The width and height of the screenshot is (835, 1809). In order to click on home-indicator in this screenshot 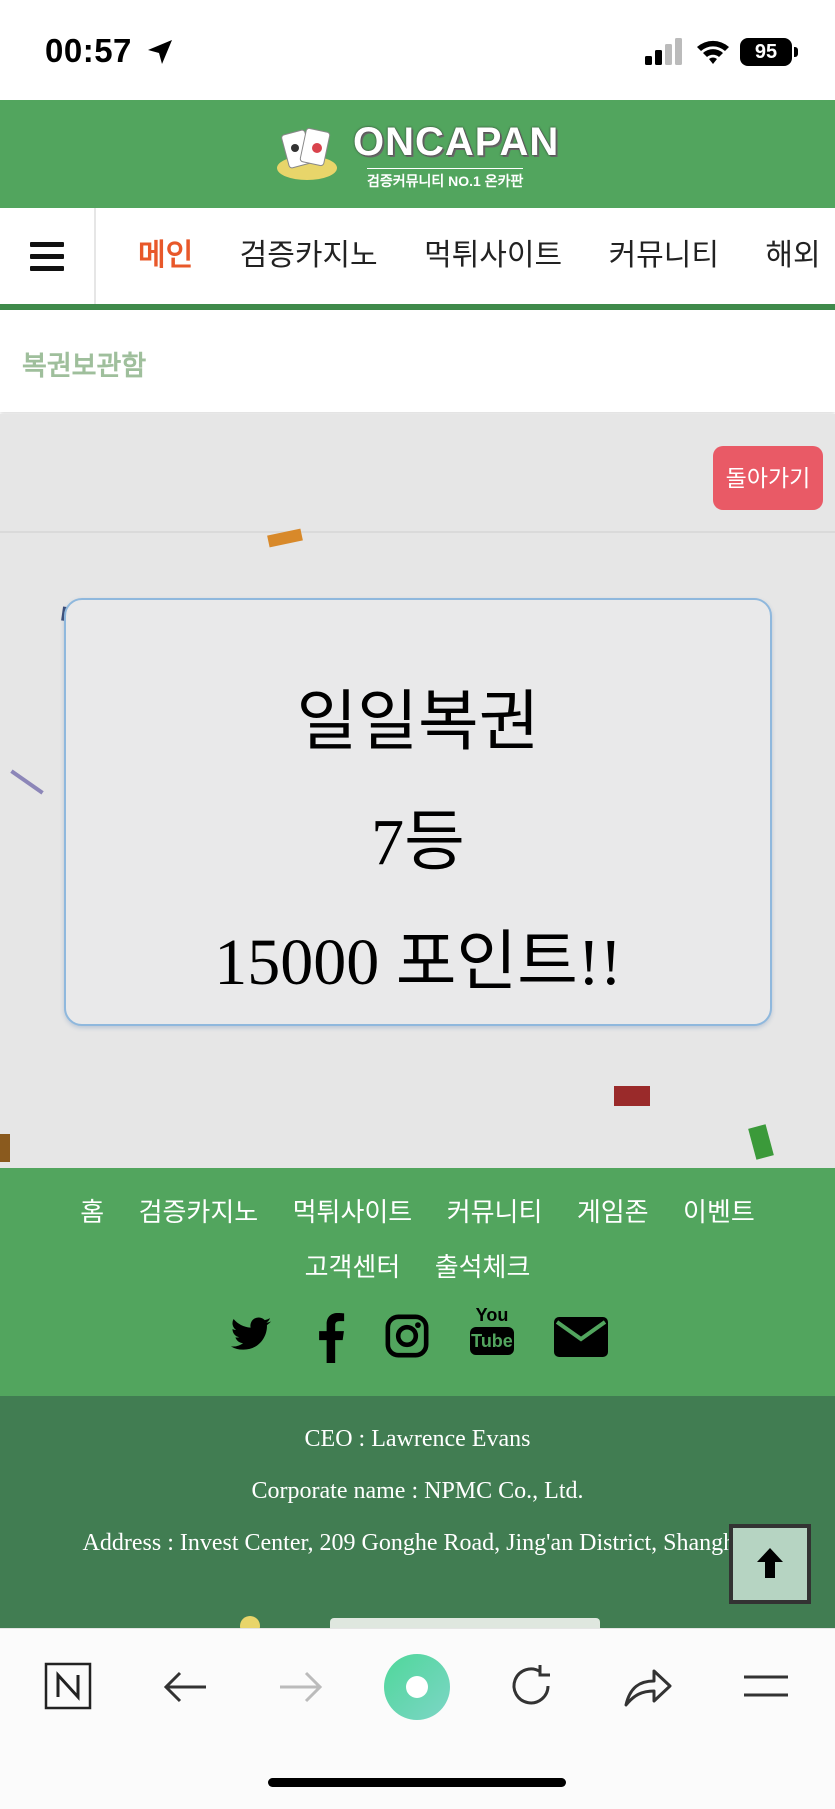, I will do `click(417, 1782)`.